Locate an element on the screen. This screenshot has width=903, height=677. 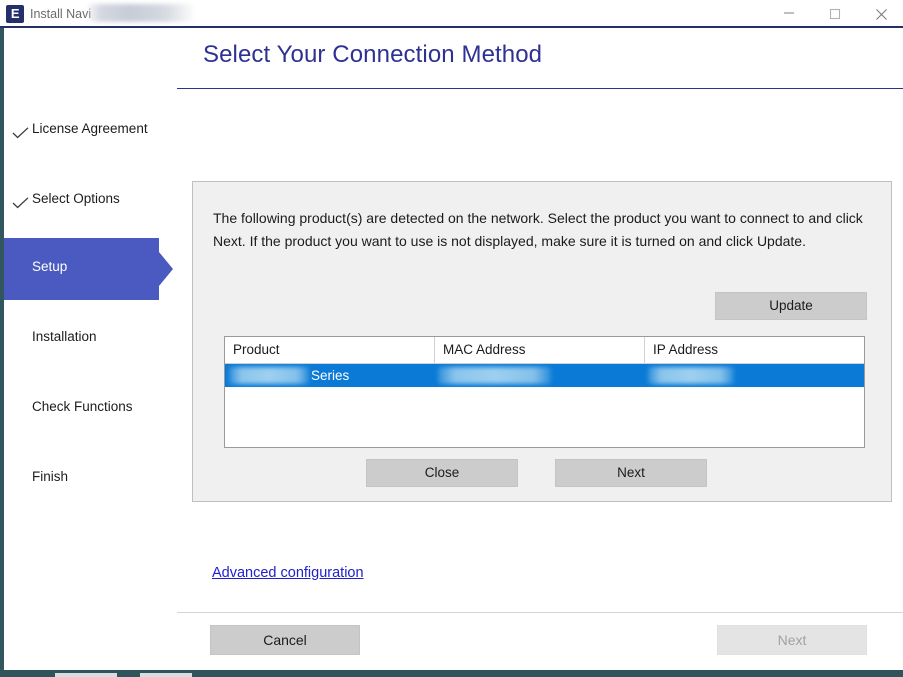
cell-product: Series is located at coordinates (330, 375).